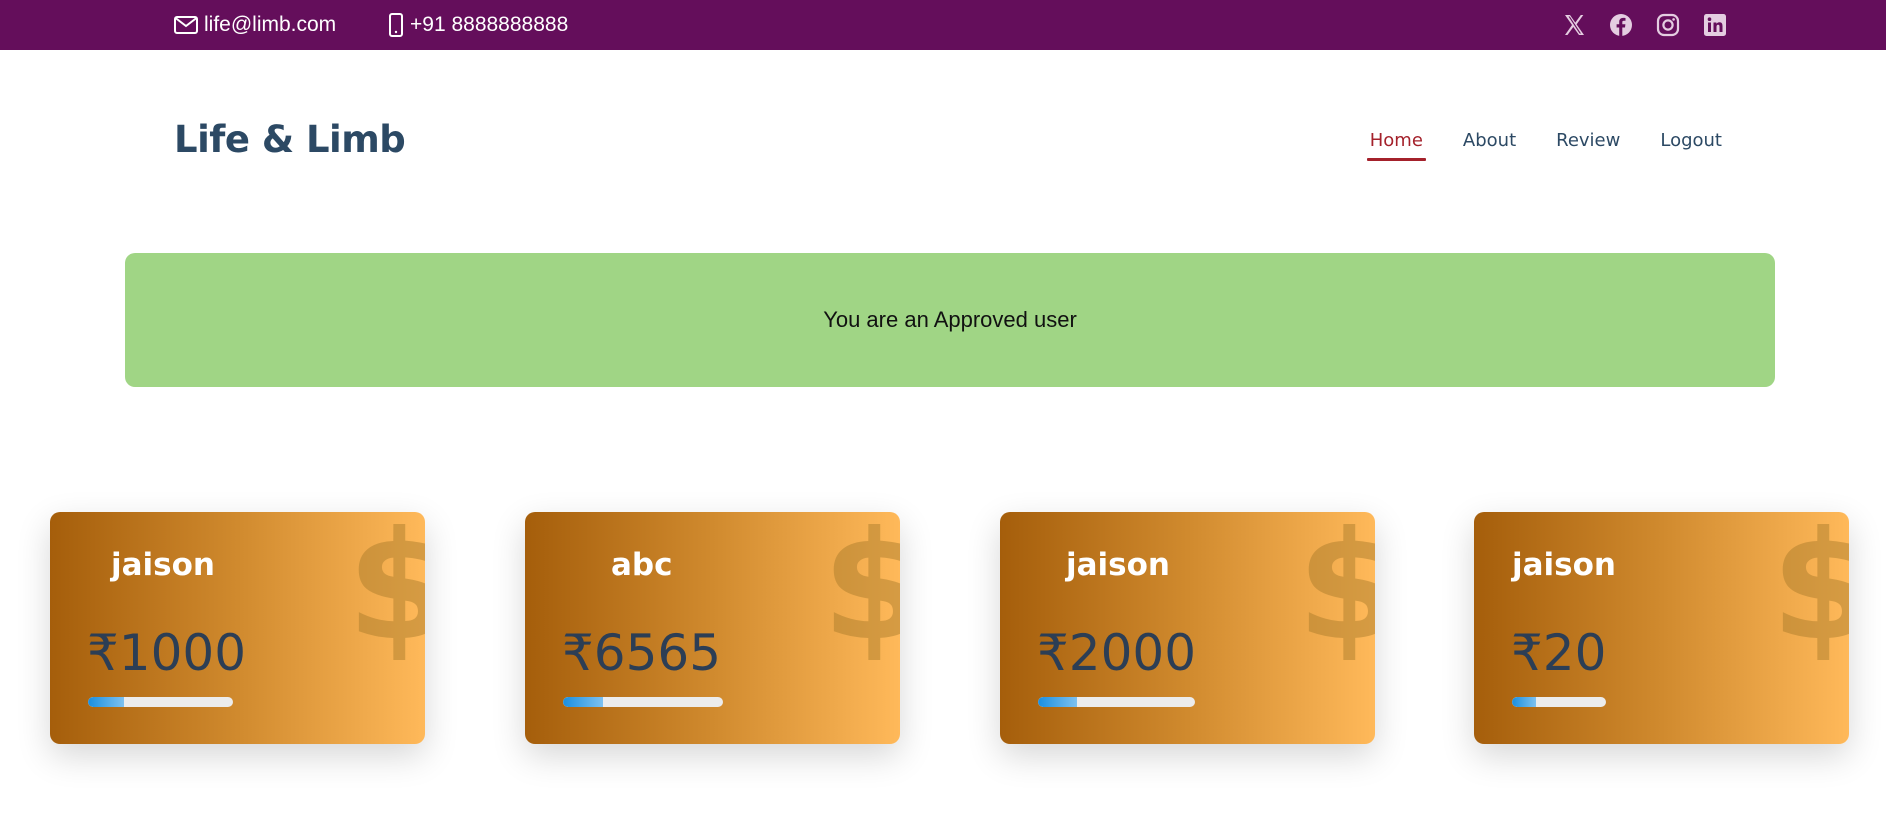 The image size is (1886, 827). I want to click on phone-icon, so click(396, 25).